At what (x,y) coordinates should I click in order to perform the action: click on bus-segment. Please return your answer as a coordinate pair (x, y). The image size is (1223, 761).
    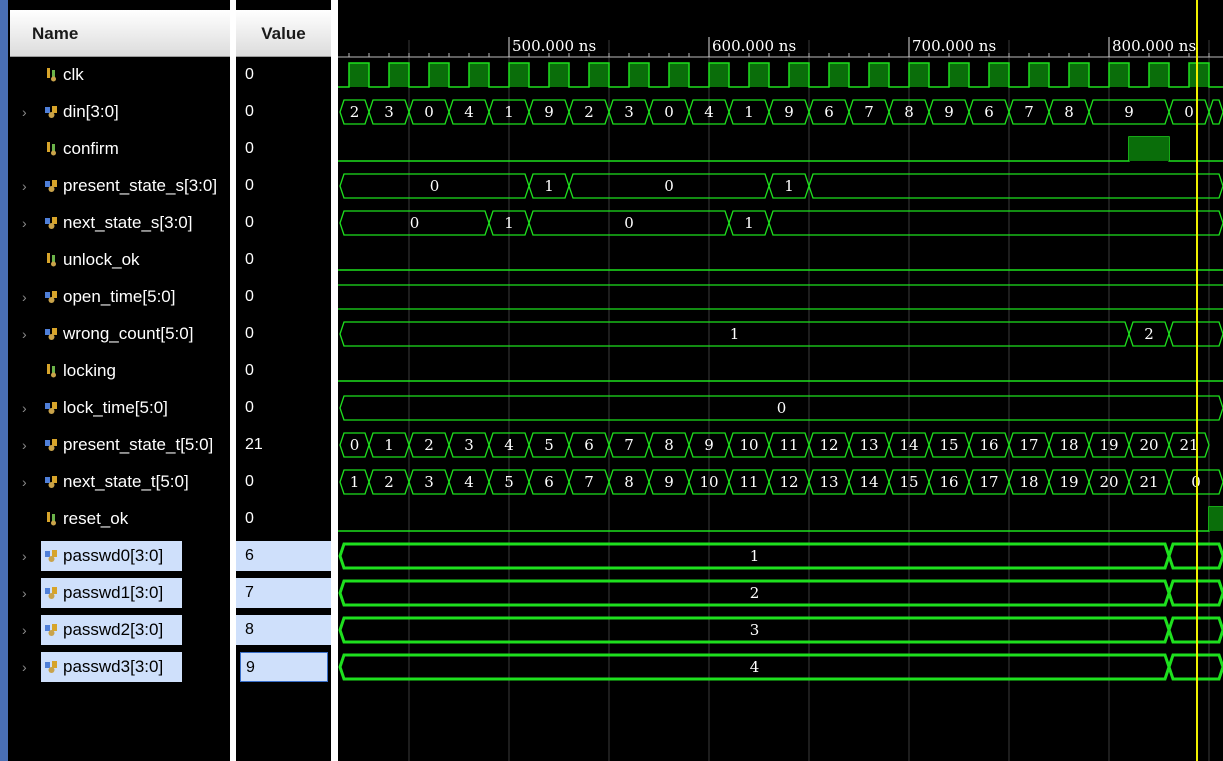
    Looking at the image, I should click on (1015, 186).